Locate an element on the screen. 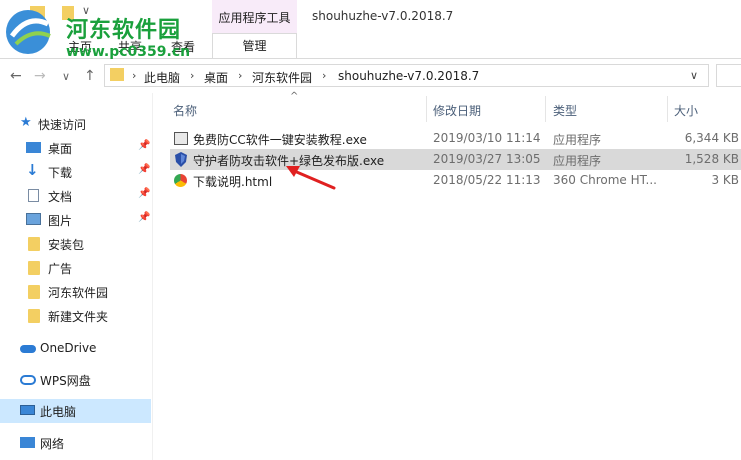 The width and height of the screenshot is (741, 460). sidebar-item-quick-access: ★ 快速访问 is located at coordinates (76, 124).